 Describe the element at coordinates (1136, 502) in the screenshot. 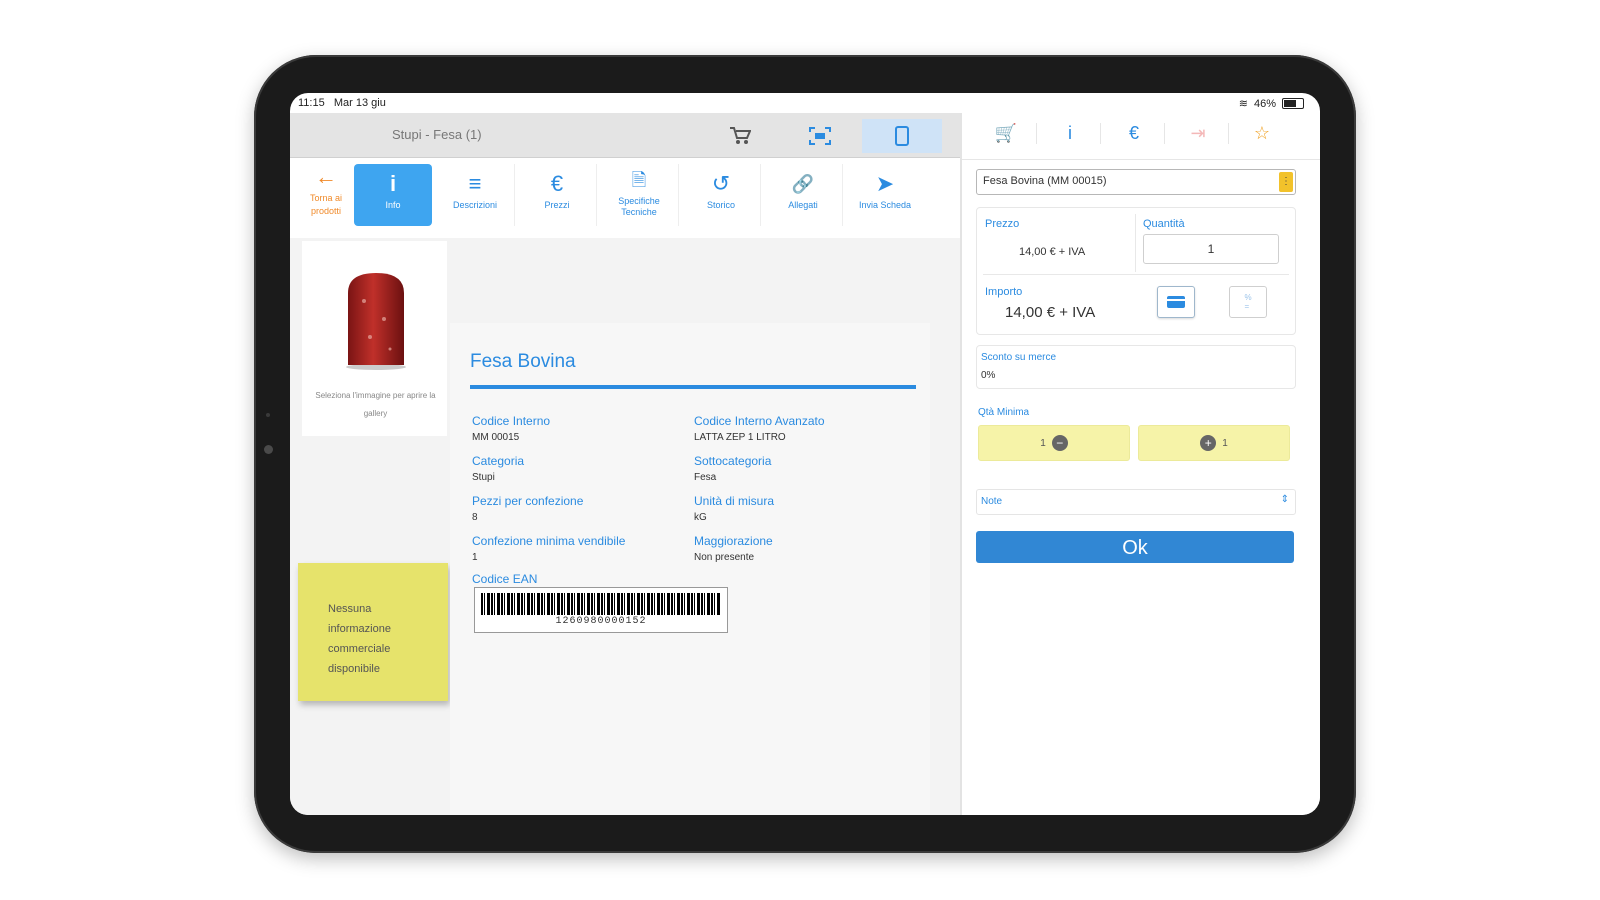

I see `notes-select: Note ⇕` at that location.